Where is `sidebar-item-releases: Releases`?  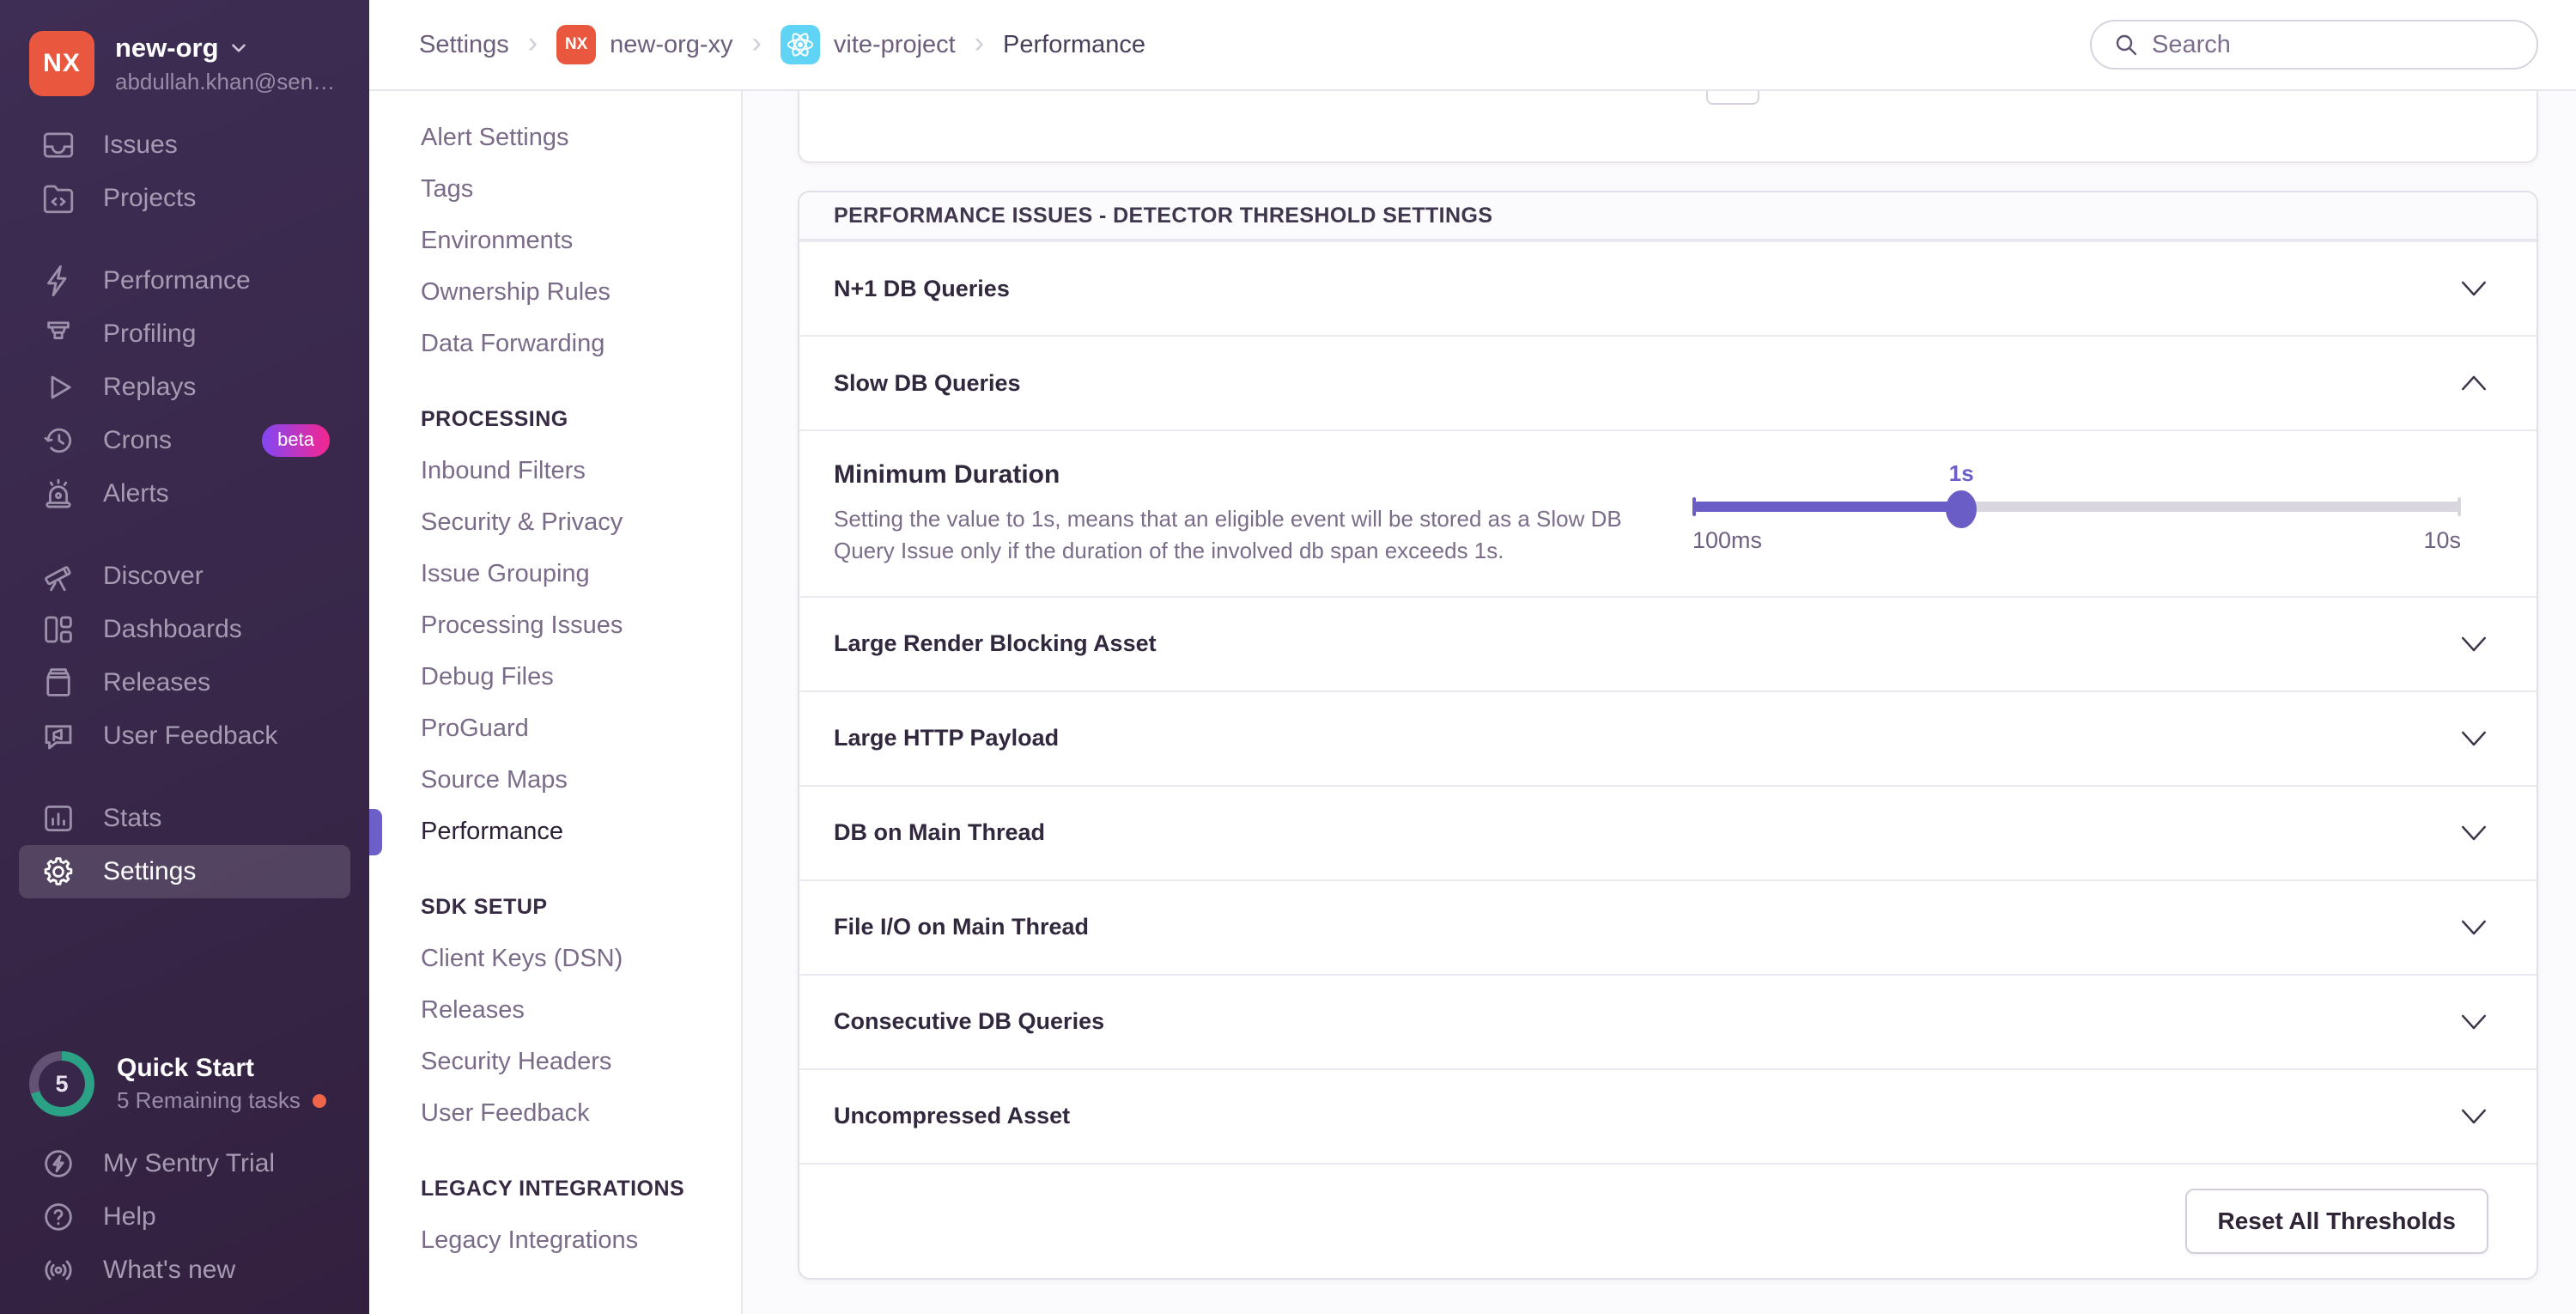
sidebar-item-releases: Releases is located at coordinates (185, 682).